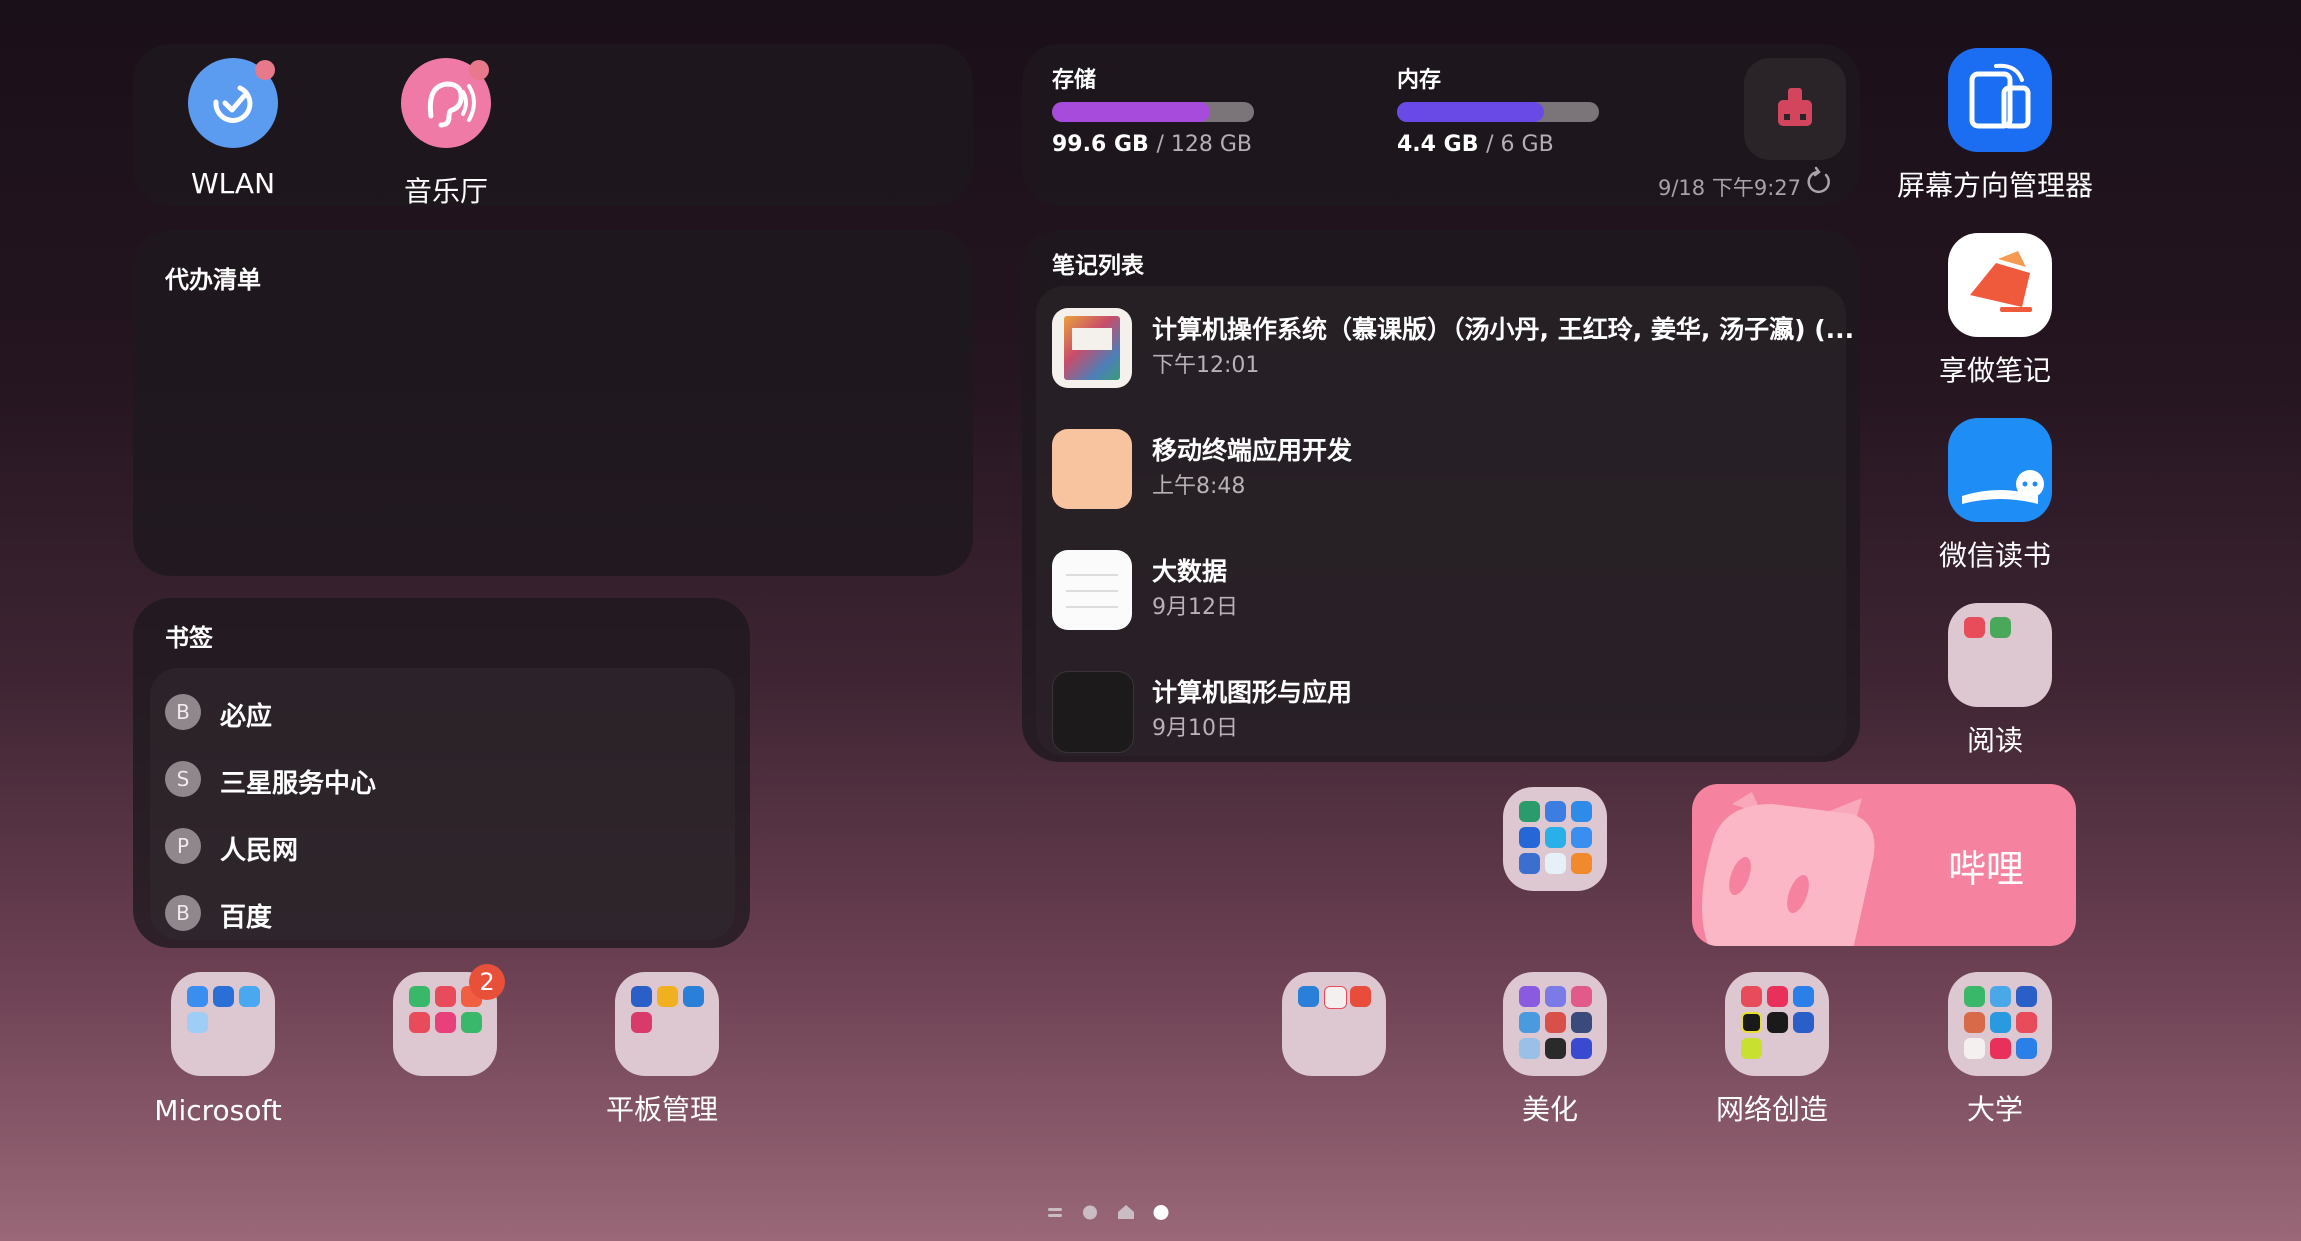  I want to click on refresh-icon, so click(1819, 181).